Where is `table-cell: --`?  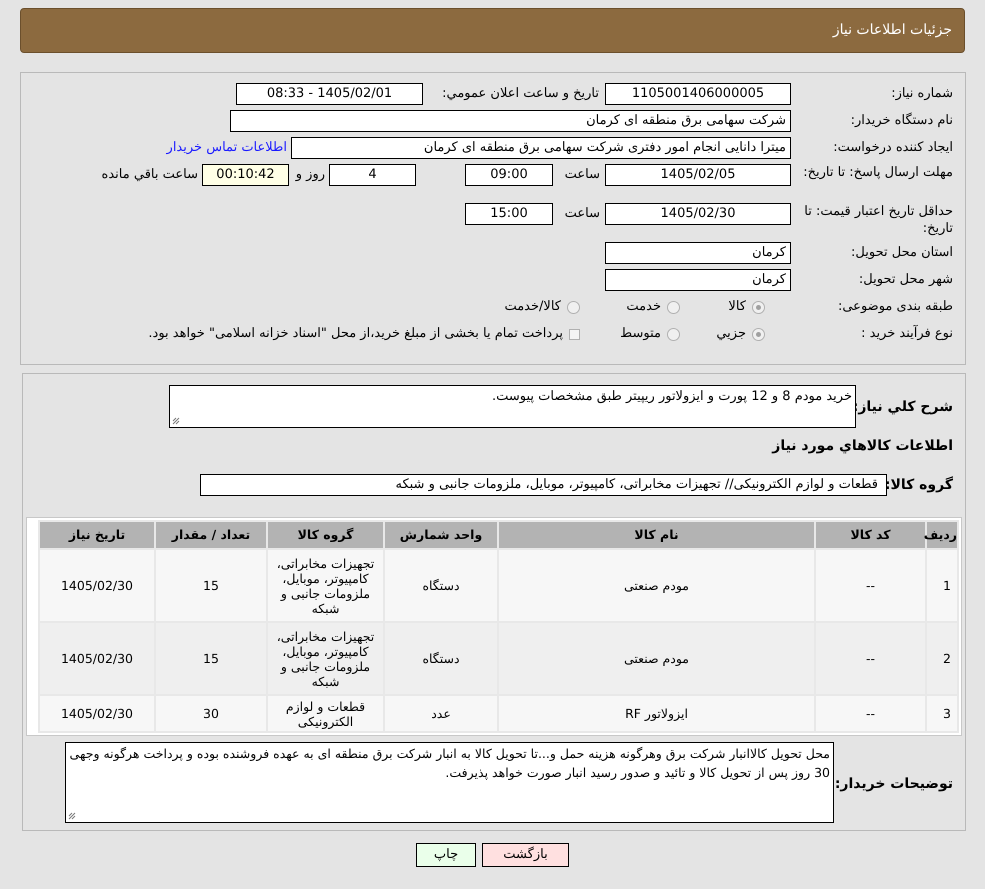
table-cell: -- is located at coordinates (870, 713).